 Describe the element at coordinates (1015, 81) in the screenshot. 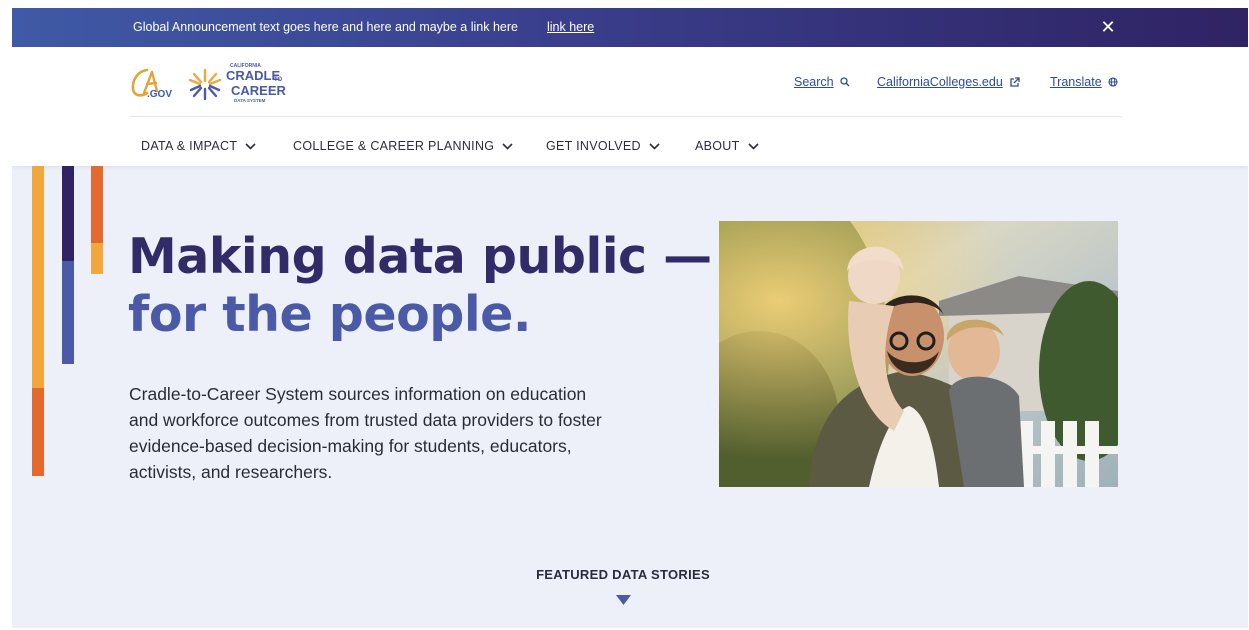

I see `external-link-icon` at that location.